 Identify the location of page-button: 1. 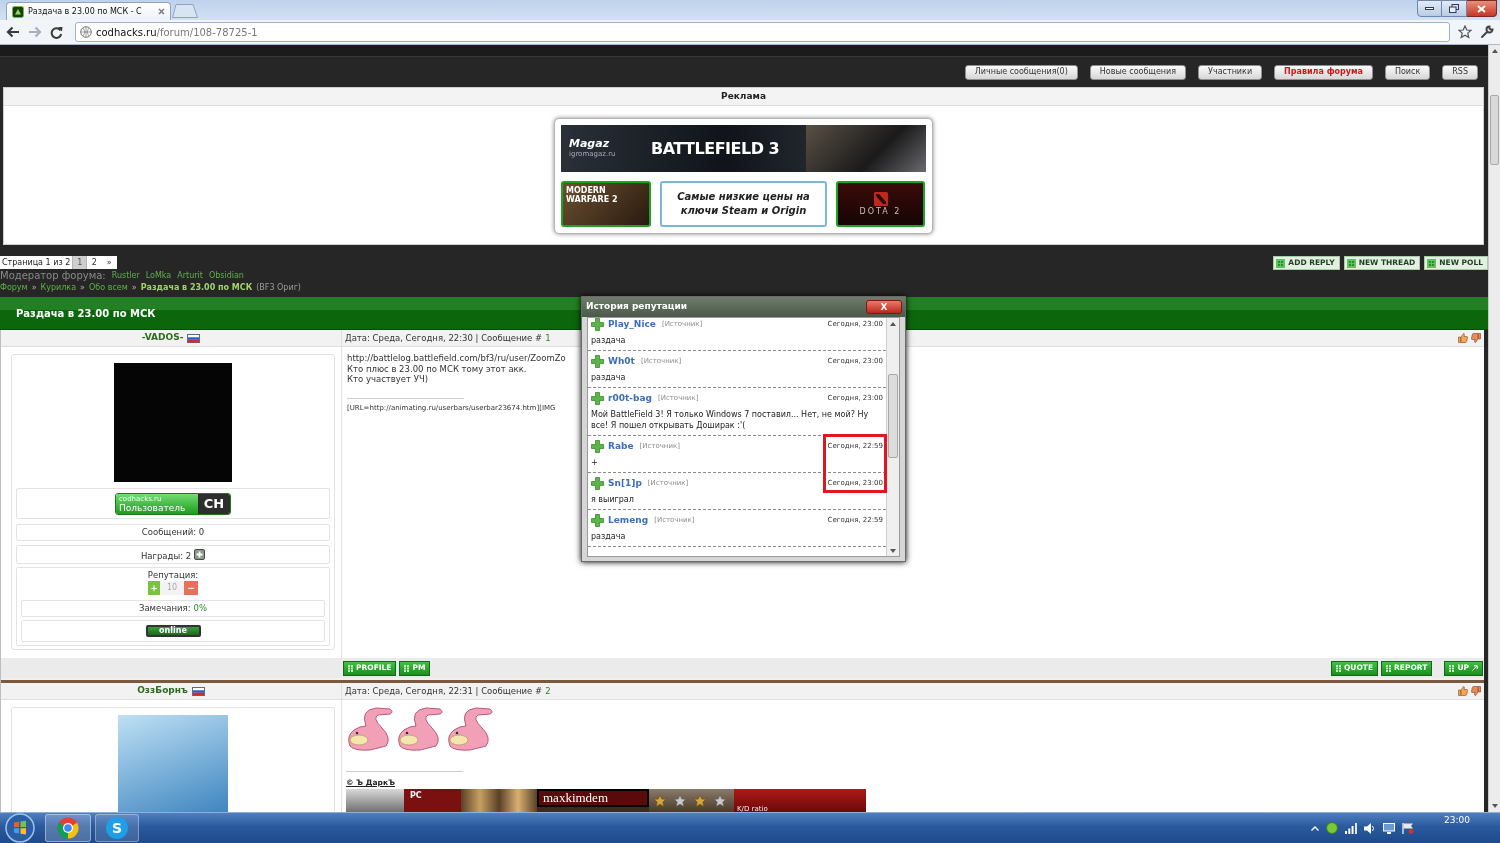
(80, 262).